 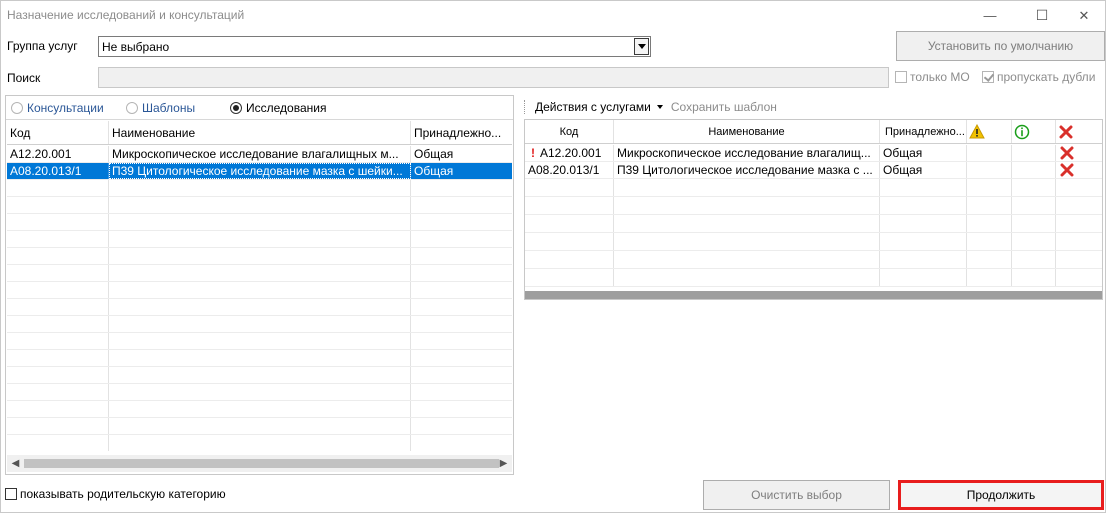 What do you see at coordinates (724, 107) in the screenshot?
I see `save-template-button: Сохранить шаблон` at bounding box center [724, 107].